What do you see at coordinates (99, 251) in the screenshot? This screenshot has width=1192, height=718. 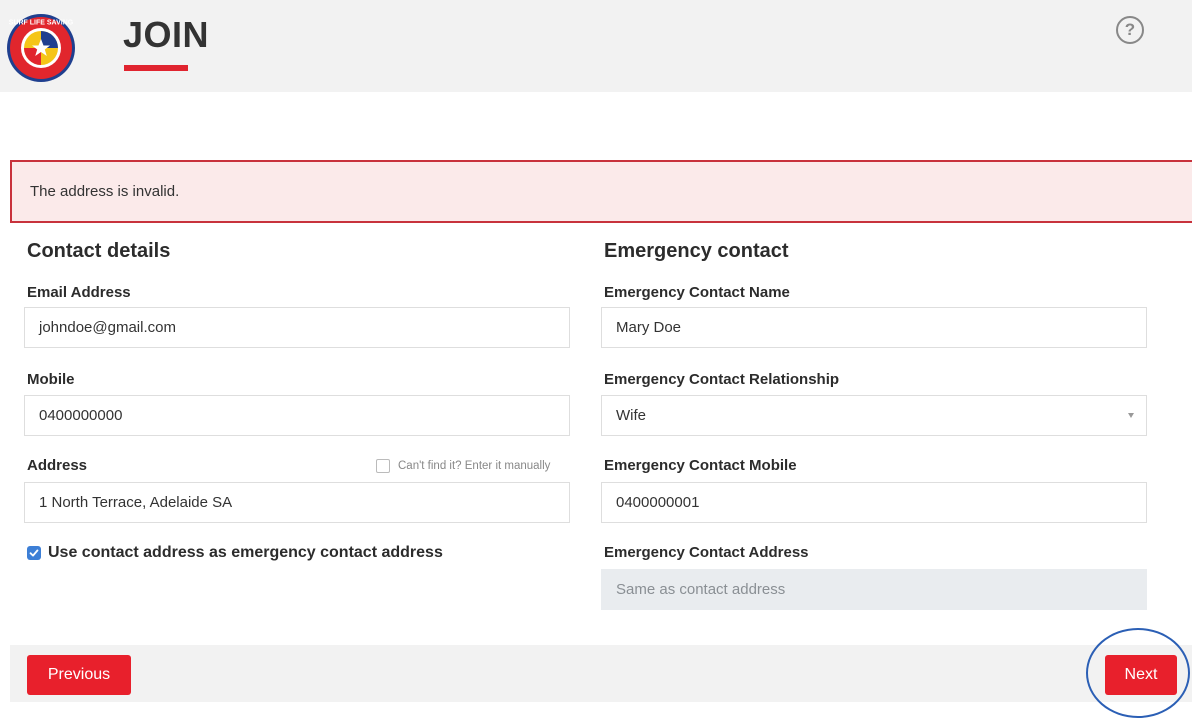 I see `contact-details-heading: Contact details` at bounding box center [99, 251].